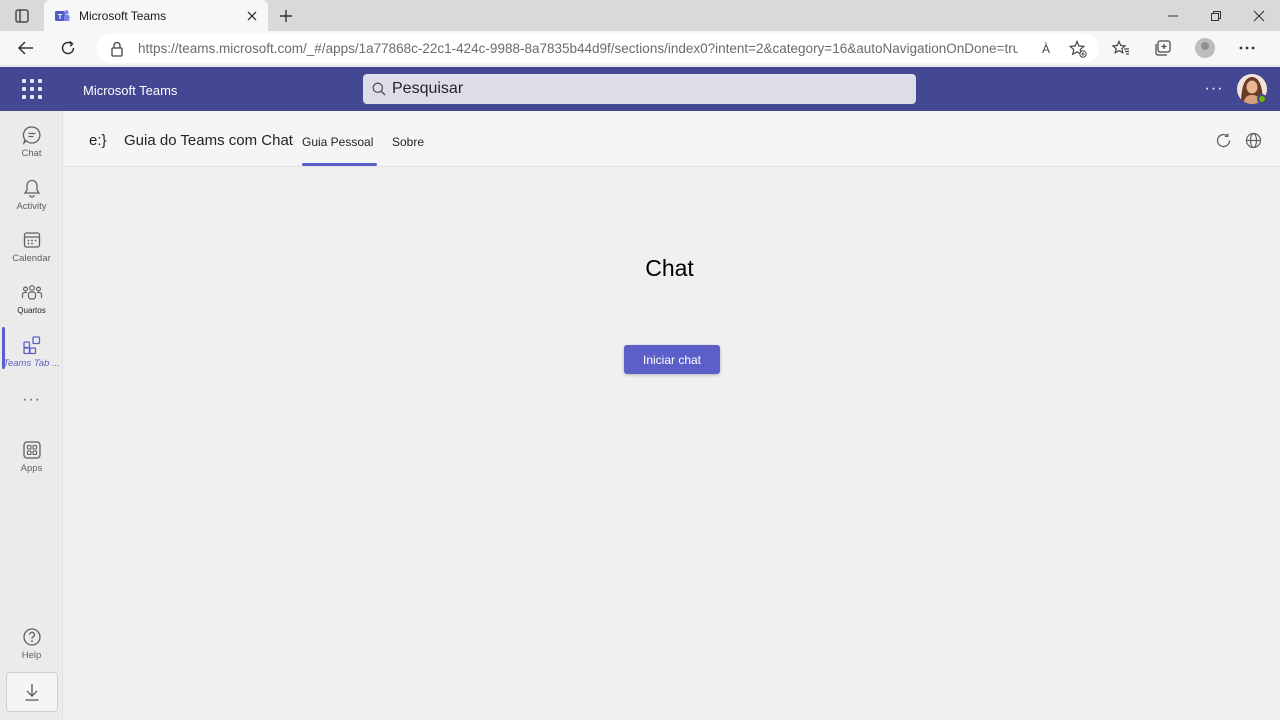 The width and height of the screenshot is (1280, 720). I want to click on browser-tab-bar: T Microsoft Teams, so click(640, 15).